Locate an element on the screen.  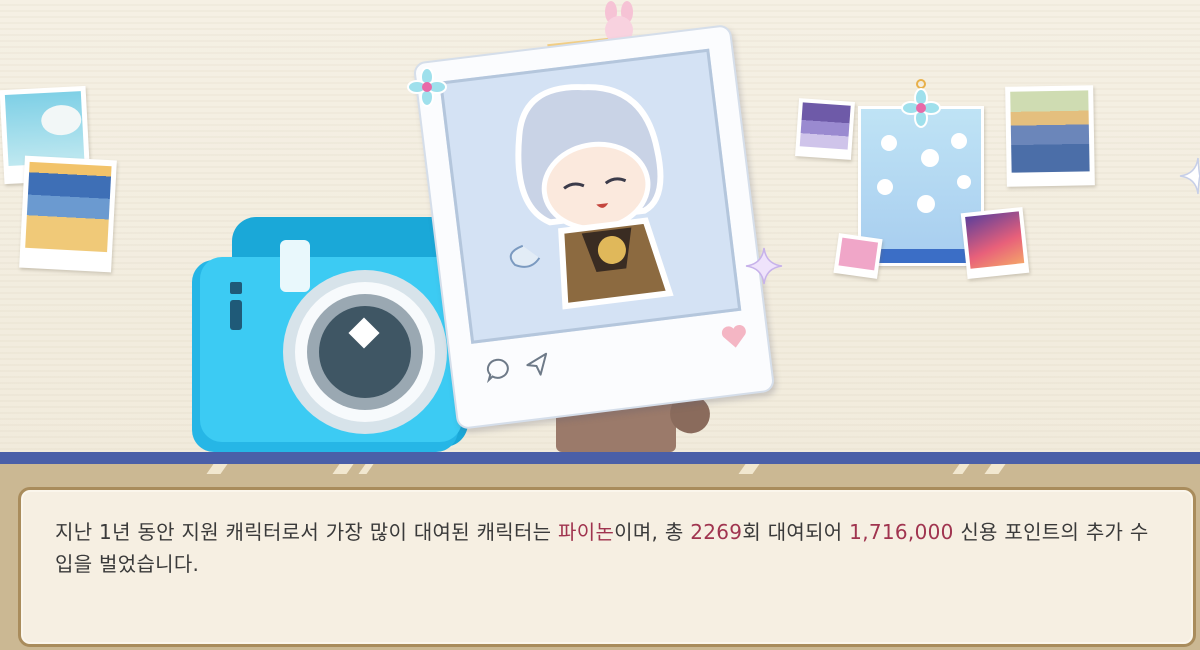
chibi-character is located at coordinates (591, 197).